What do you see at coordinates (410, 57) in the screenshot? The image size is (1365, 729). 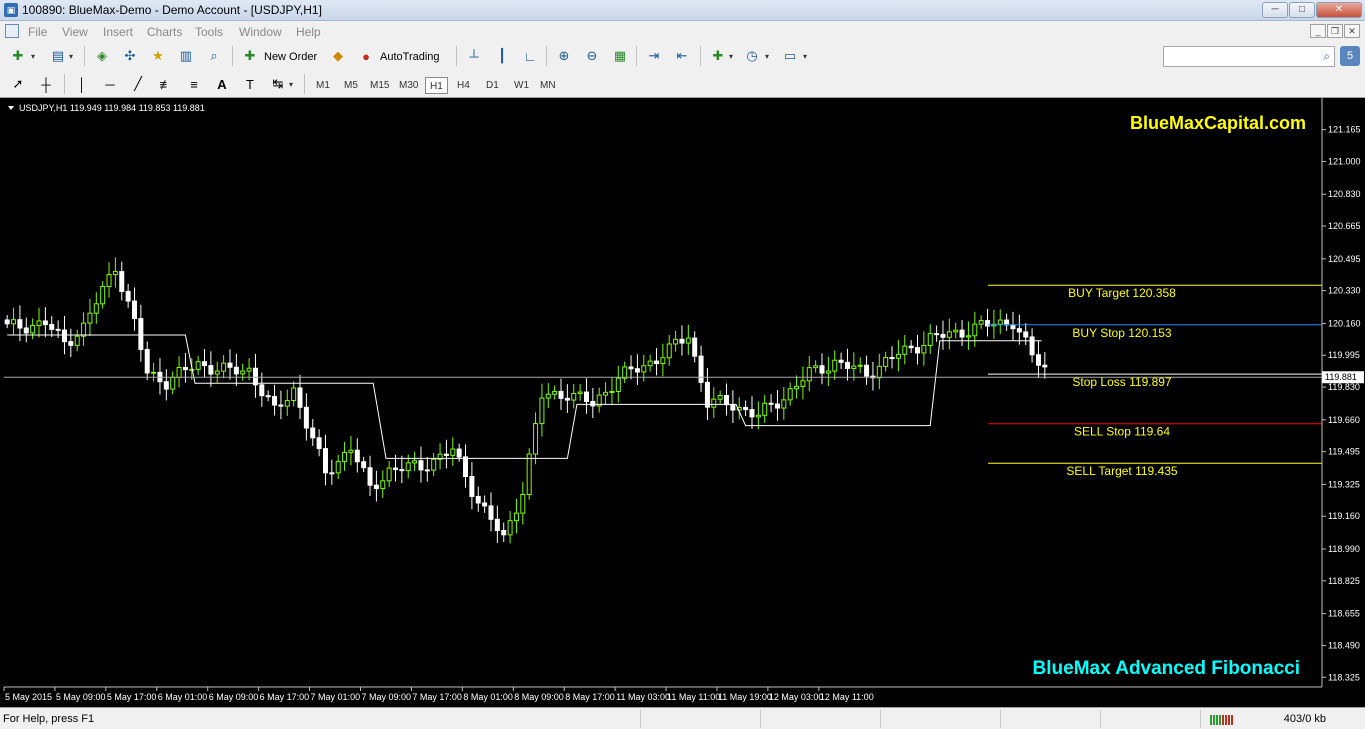 I see `autotrading-button: AutoTrading` at bounding box center [410, 57].